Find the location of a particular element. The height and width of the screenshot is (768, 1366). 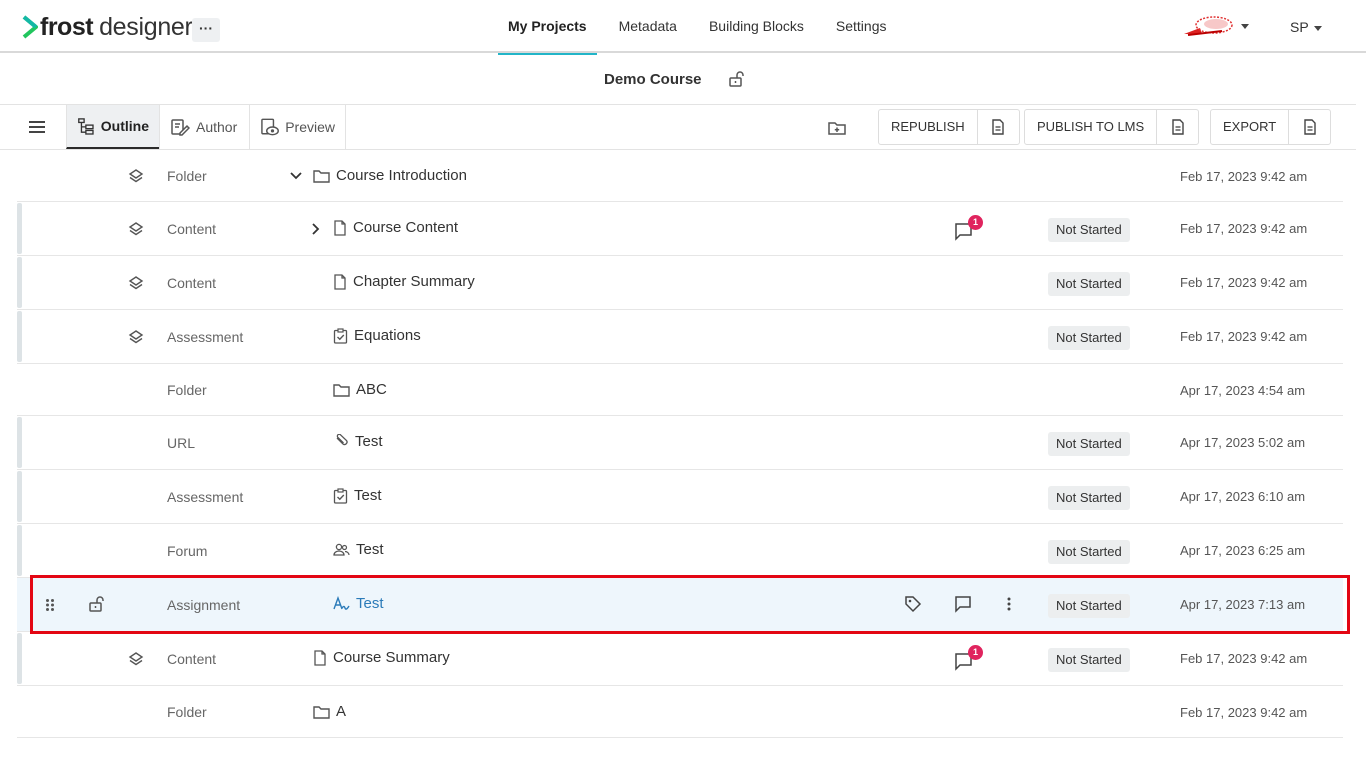

row-name-label: Course Introduction is located at coordinates (401, 175).